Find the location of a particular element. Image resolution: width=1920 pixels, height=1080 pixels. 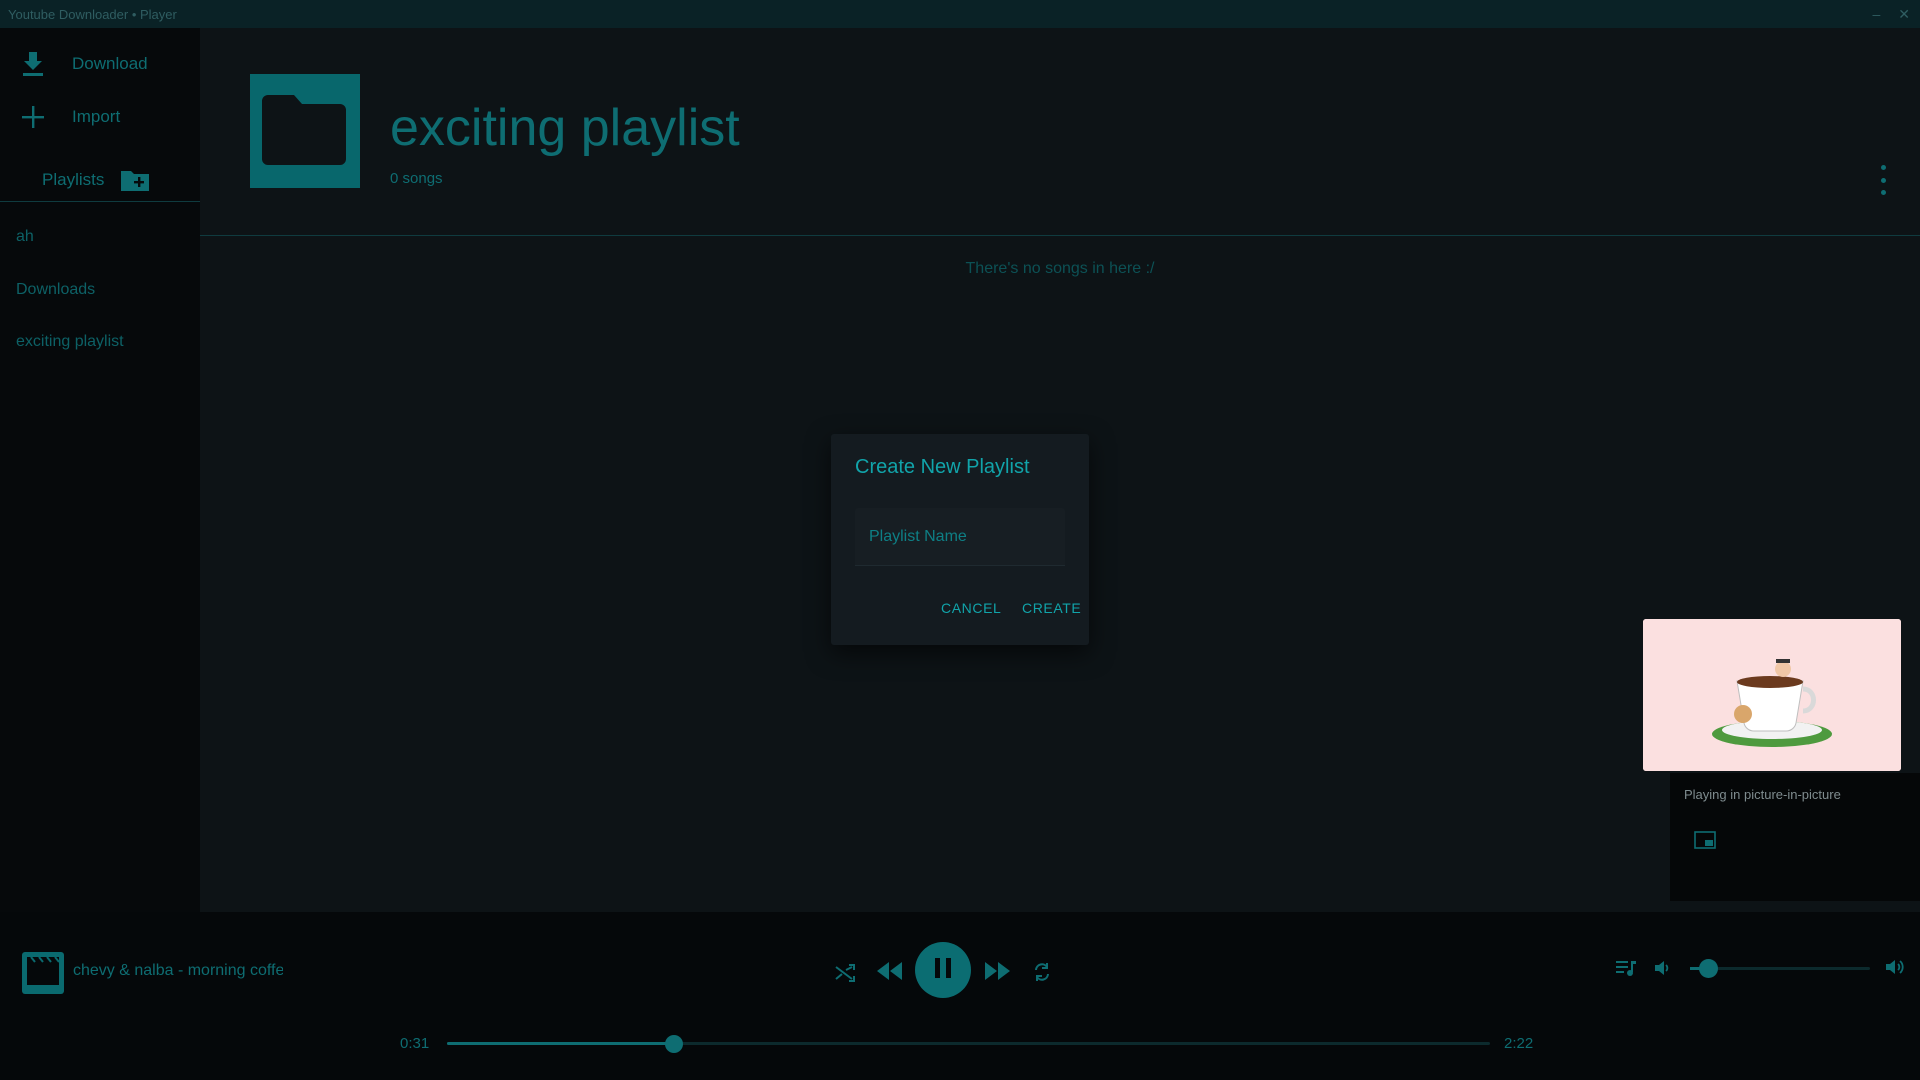

volume-handle is located at coordinates (1708, 968).